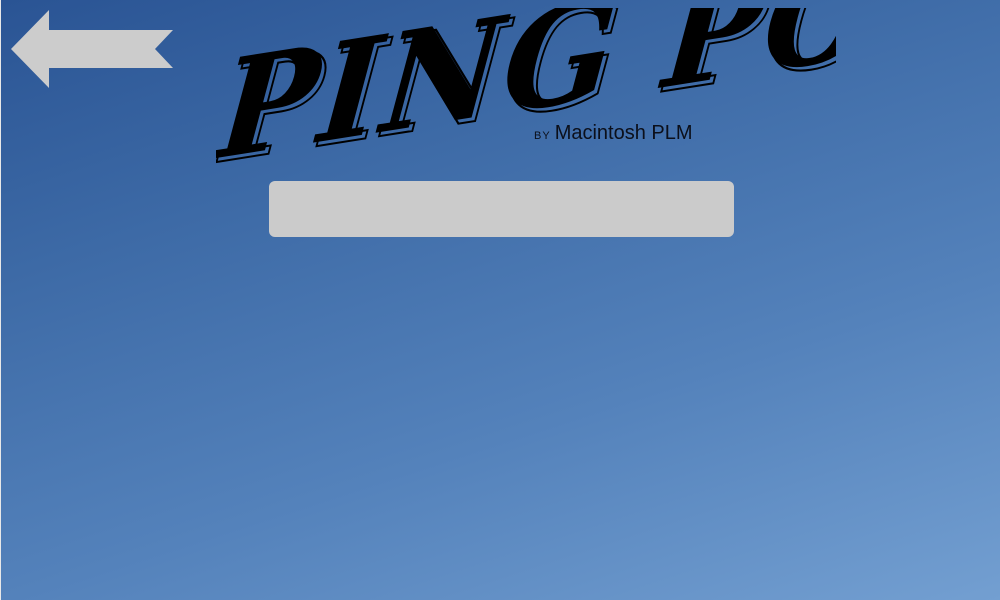  What do you see at coordinates (92, 49) in the screenshot?
I see `back-arrow-icon` at bounding box center [92, 49].